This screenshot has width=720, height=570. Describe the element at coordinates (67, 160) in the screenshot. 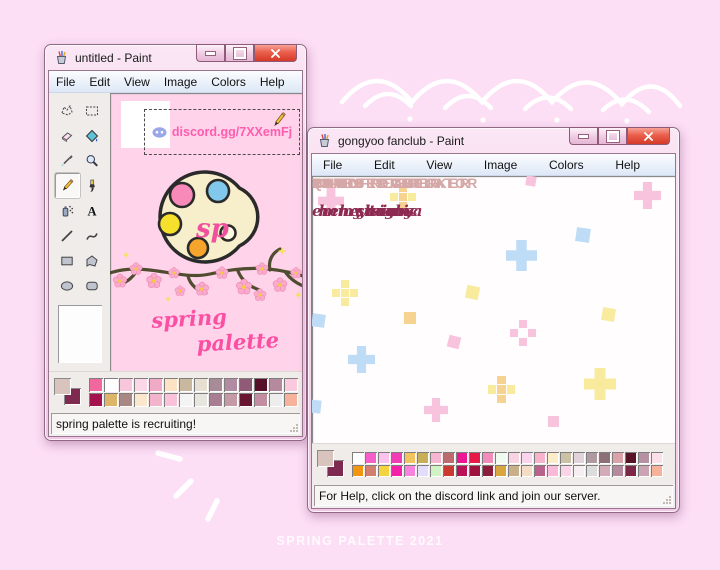

I see `tool-eyedropper` at that location.